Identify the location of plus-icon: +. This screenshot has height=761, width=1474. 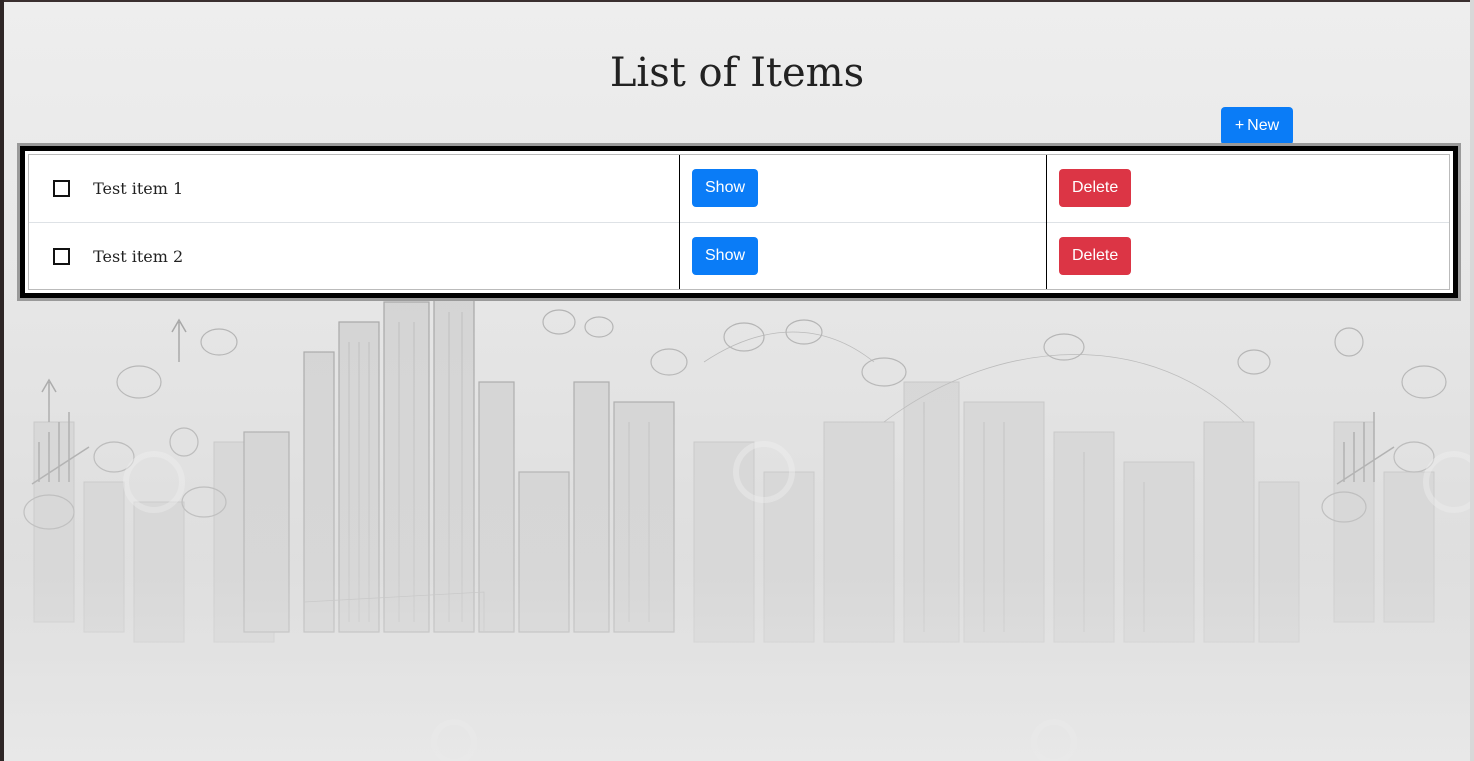
(1239, 125).